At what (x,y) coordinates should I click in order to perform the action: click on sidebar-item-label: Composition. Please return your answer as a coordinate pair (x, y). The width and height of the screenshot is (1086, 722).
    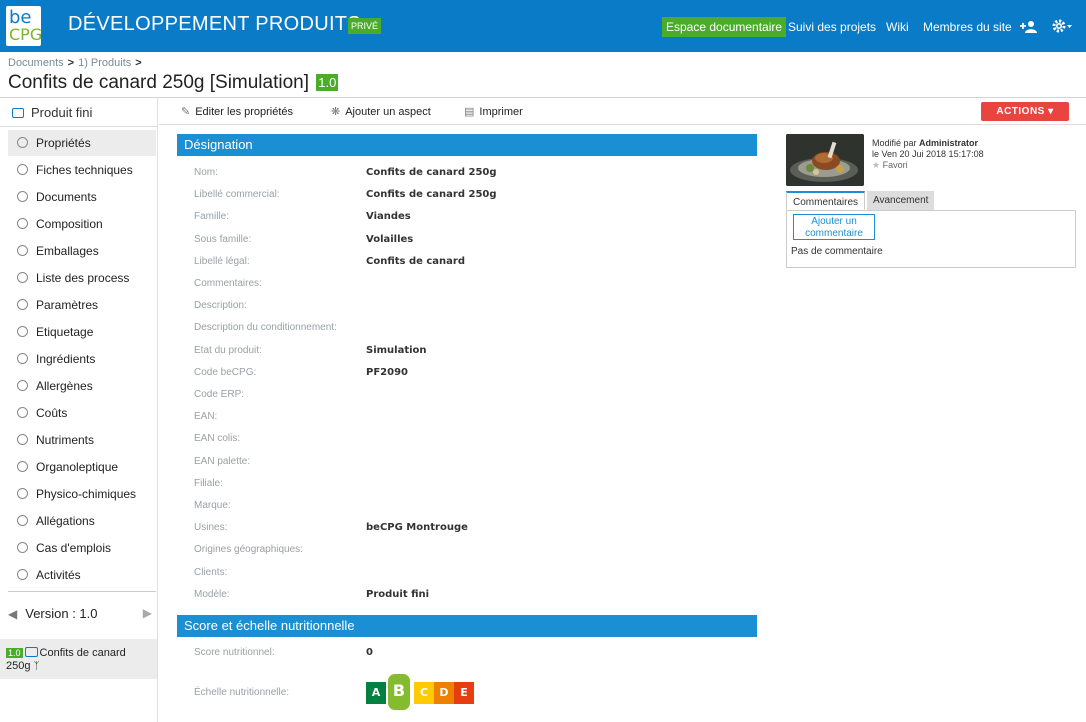
    Looking at the image, I should click on (69, 224).